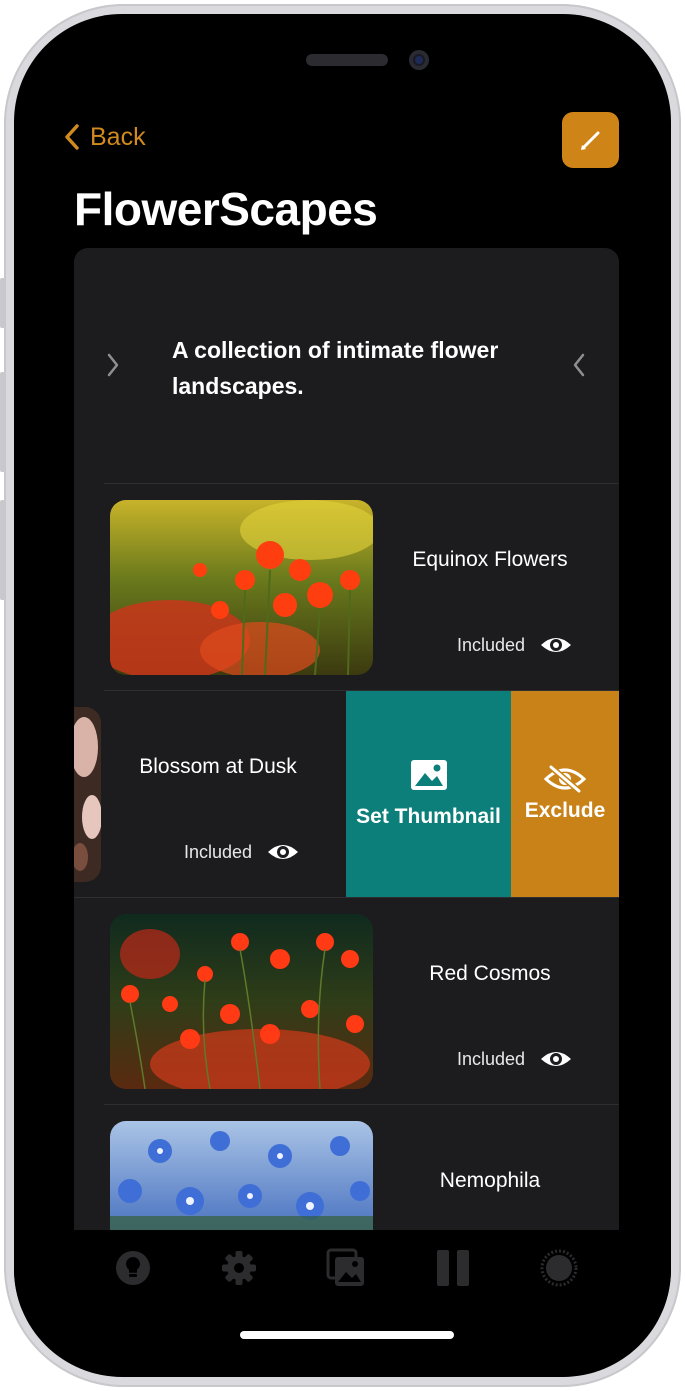  I want to click on gallery-icon, so click(345, 1267).